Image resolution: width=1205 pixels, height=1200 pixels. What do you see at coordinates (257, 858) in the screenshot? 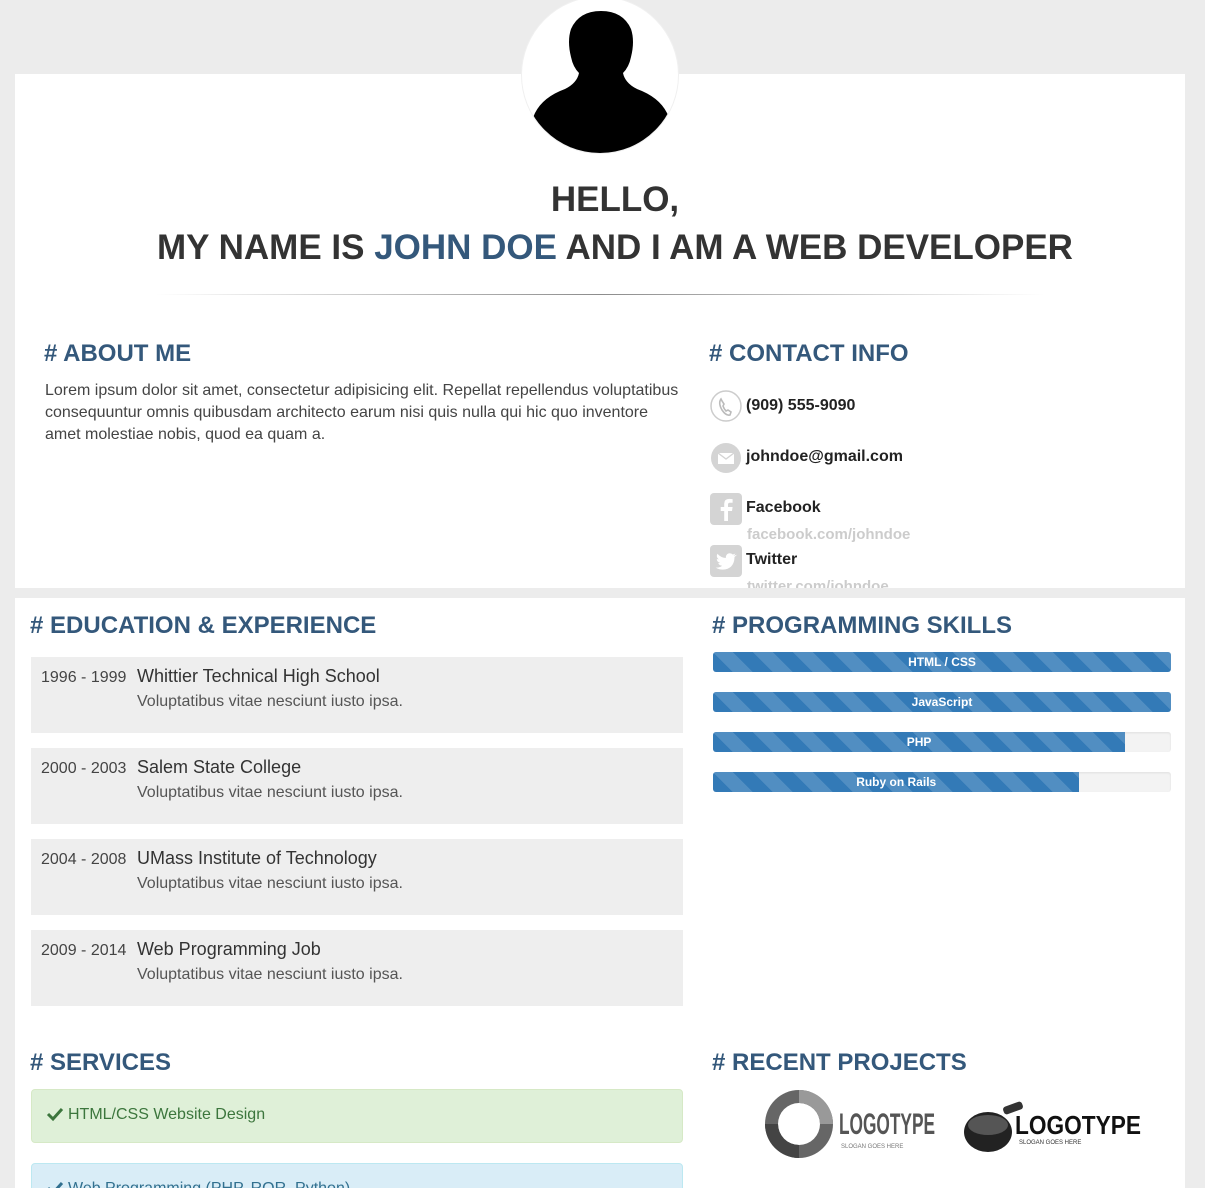
I see `education-school: UMass Institute of Technology` at bounding box center [257, 858].